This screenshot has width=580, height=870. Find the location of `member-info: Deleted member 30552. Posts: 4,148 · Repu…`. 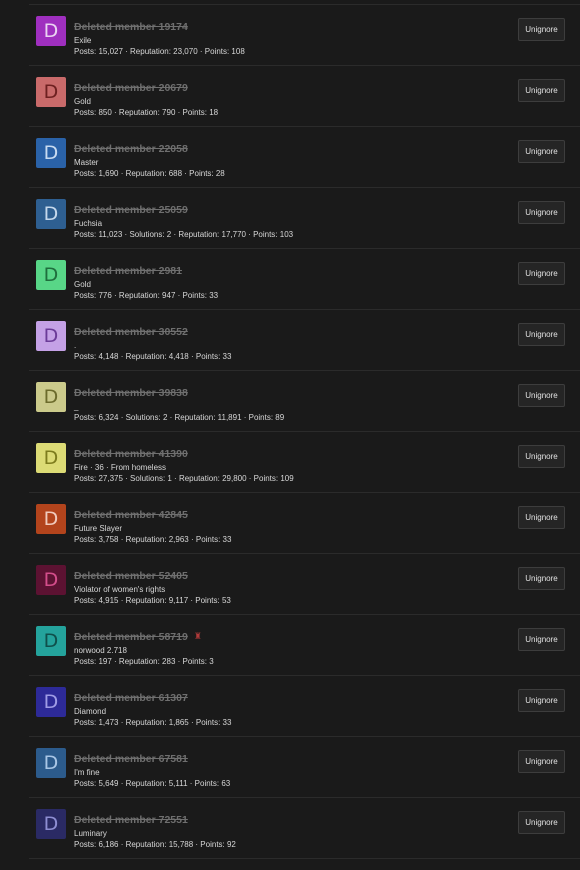

member-info: Deleted member 30552. Posts: 4,148 · Repu… is located at coordinates (282, 342).